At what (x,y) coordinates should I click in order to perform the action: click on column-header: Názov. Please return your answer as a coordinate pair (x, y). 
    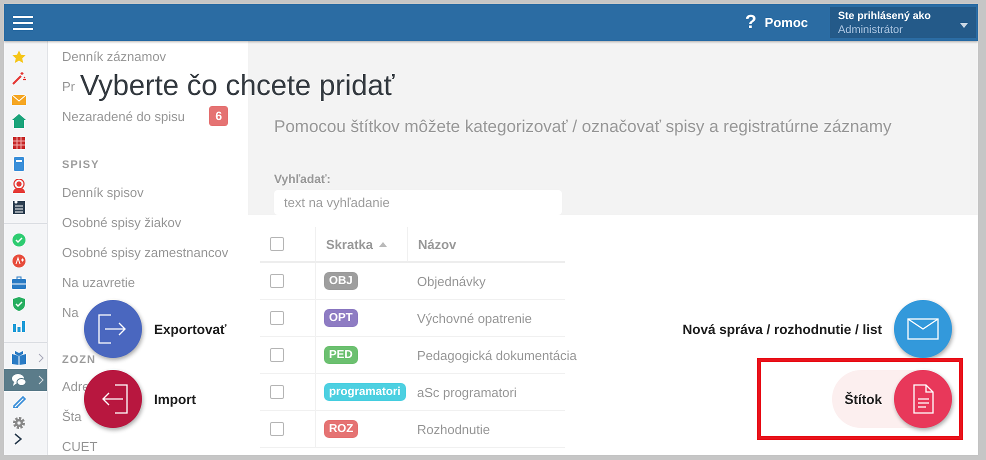
    Looking at the image, I should click on (437, 244).